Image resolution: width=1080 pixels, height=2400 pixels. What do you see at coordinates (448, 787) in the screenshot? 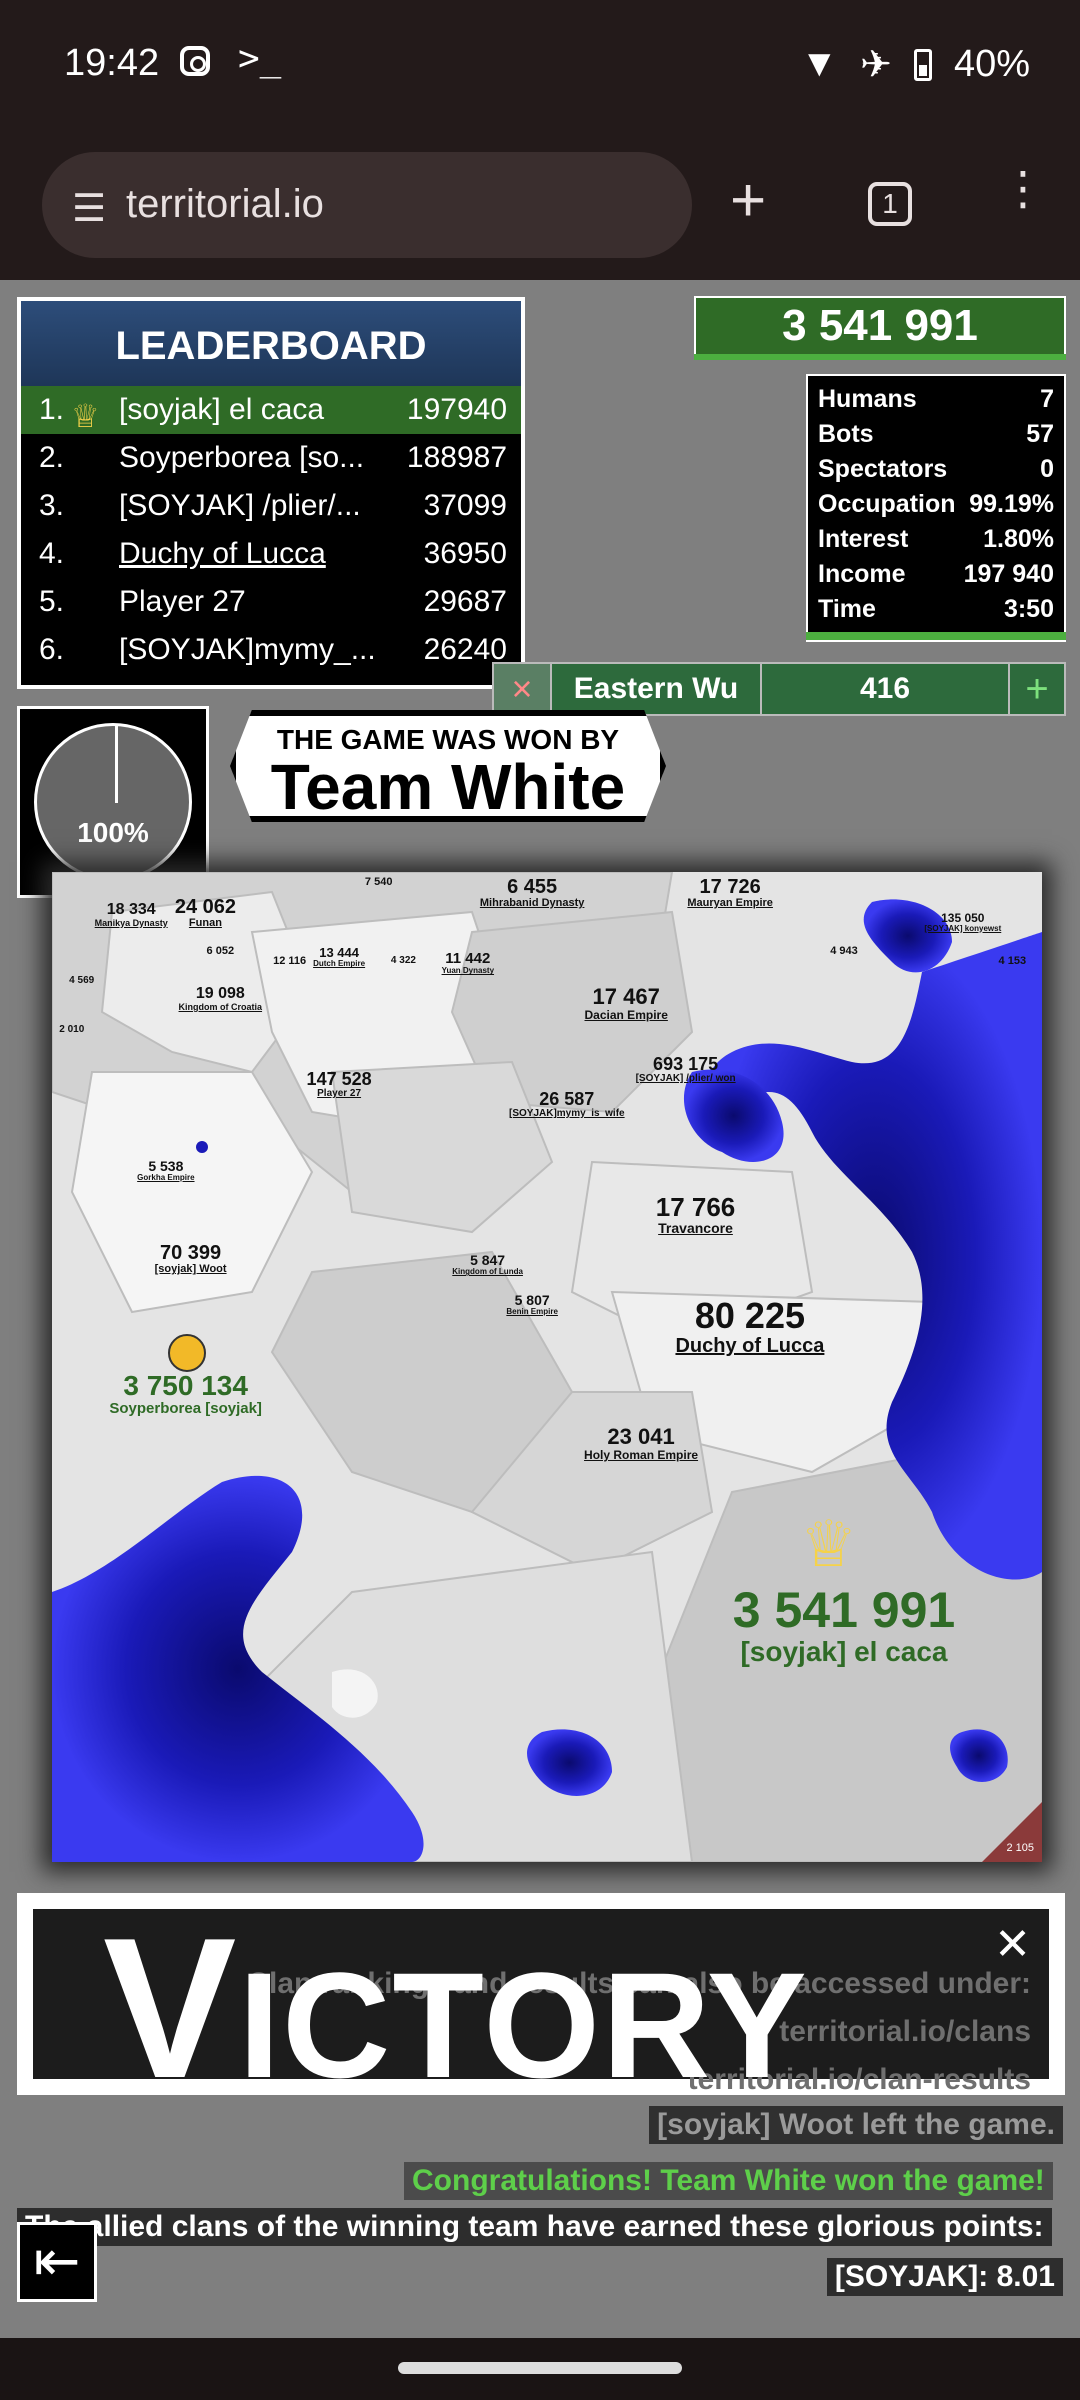
I see `winner-team: Team White` at bounding box center [448, 787].